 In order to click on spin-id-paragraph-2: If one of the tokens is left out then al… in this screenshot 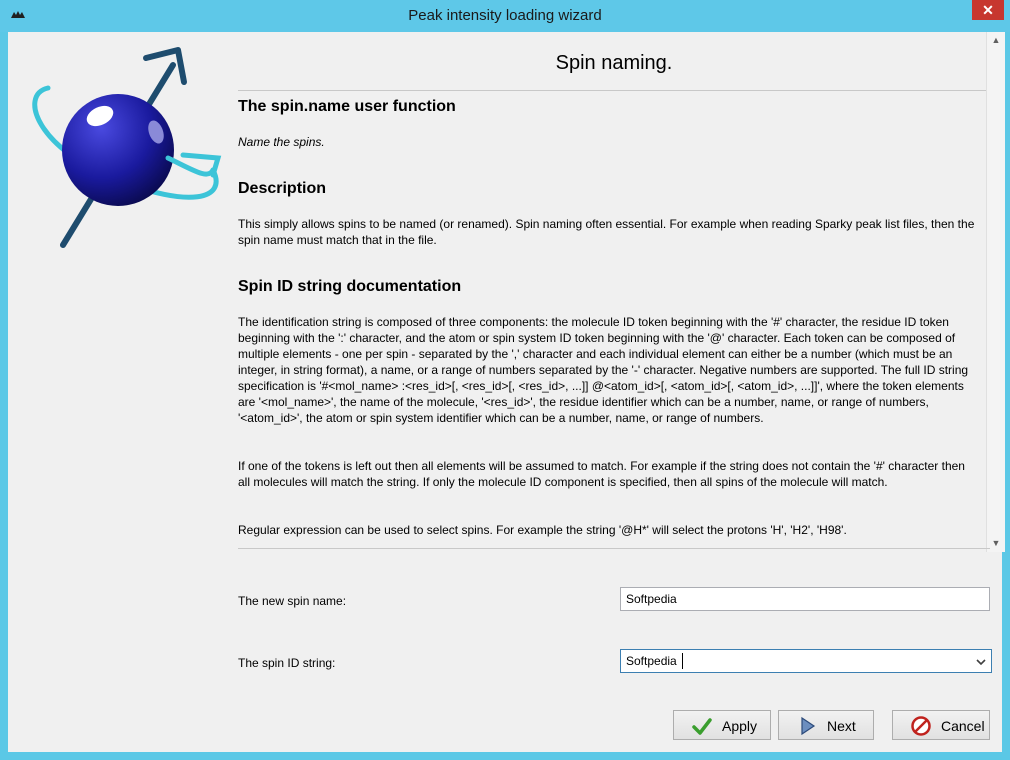, I will do `click(601, 474)`.